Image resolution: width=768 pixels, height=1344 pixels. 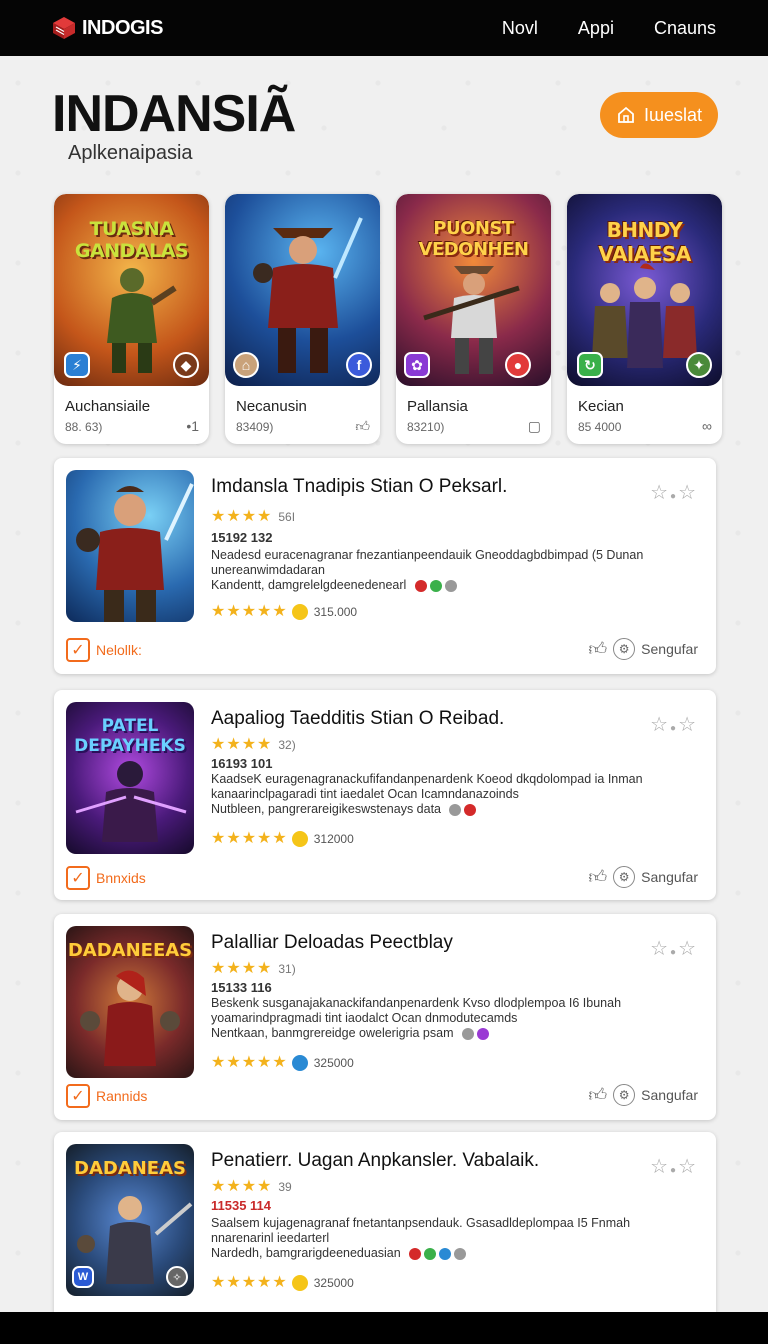 I want to click on game-badge-icon: ✿, so click(x=417, y=365).